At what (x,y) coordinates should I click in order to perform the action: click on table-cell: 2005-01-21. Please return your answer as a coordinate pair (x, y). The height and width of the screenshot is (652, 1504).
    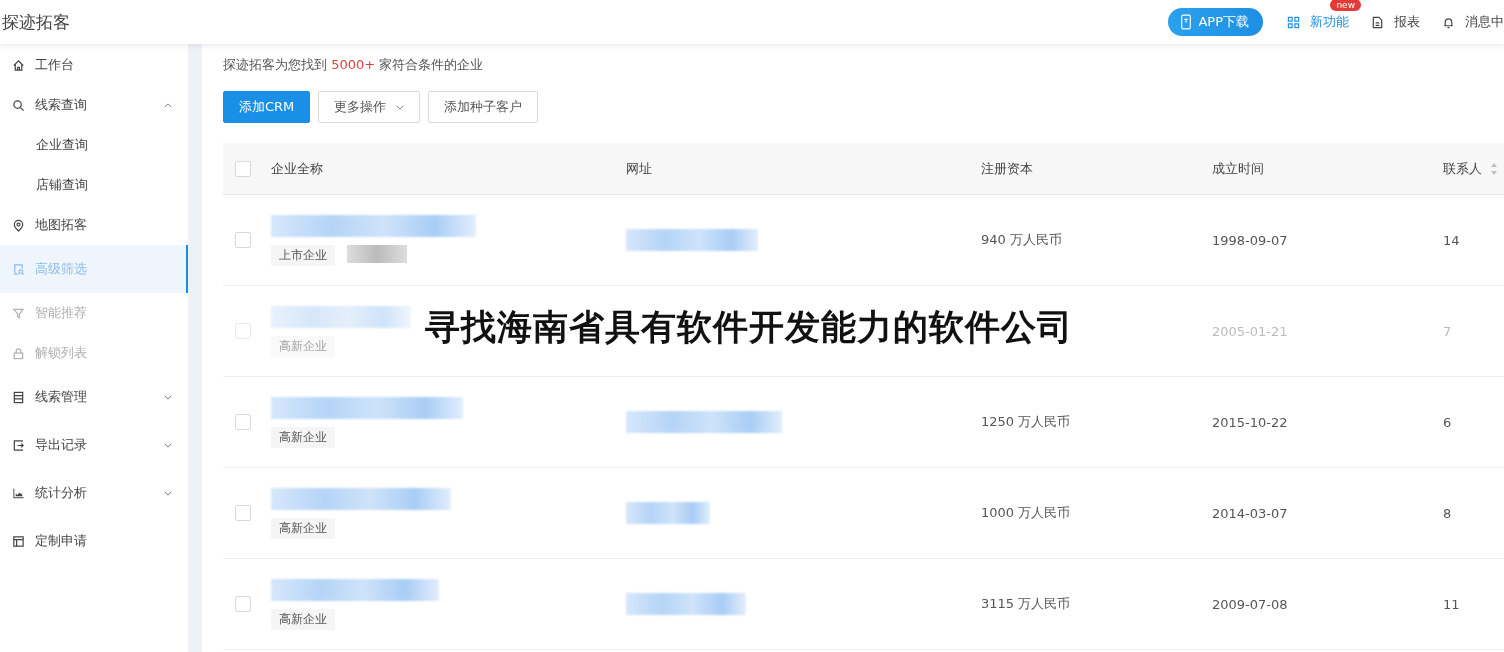
    Looking at the image, I should click on (1250, 331).